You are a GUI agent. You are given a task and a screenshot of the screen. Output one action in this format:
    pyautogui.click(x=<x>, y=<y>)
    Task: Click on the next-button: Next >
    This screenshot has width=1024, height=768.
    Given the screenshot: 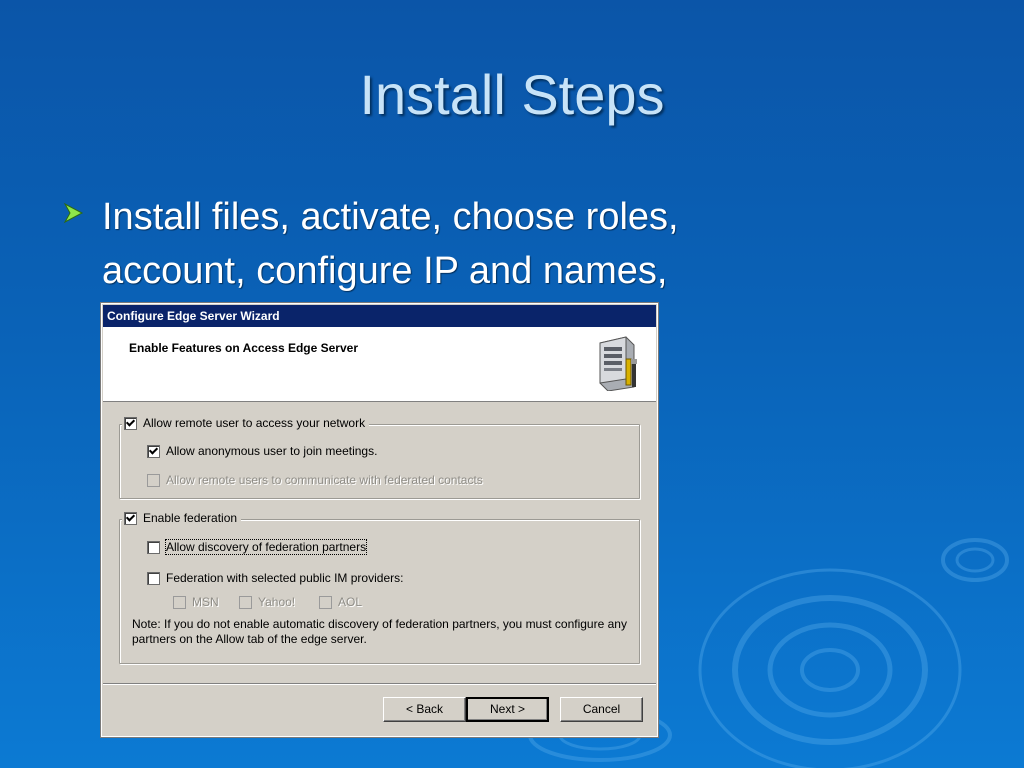 What is the action you would take?
    pyautogui.click(x=507, y=709)
    